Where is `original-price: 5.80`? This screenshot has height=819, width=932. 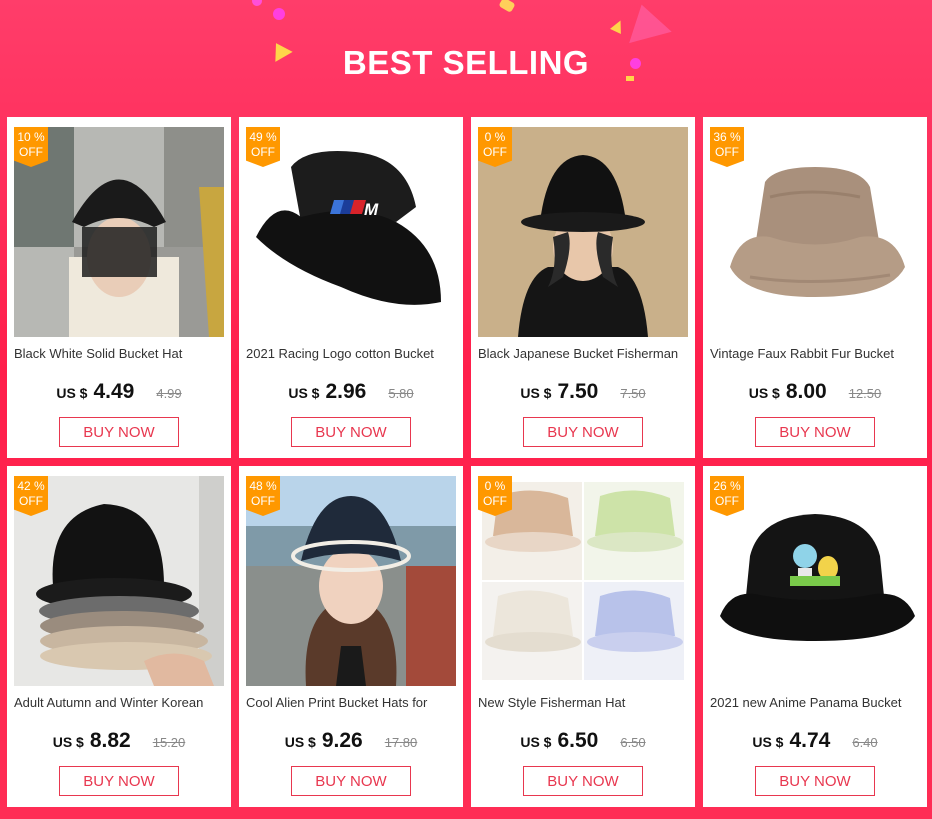
original-price: 5.80 is located at coordinates (401, 393).